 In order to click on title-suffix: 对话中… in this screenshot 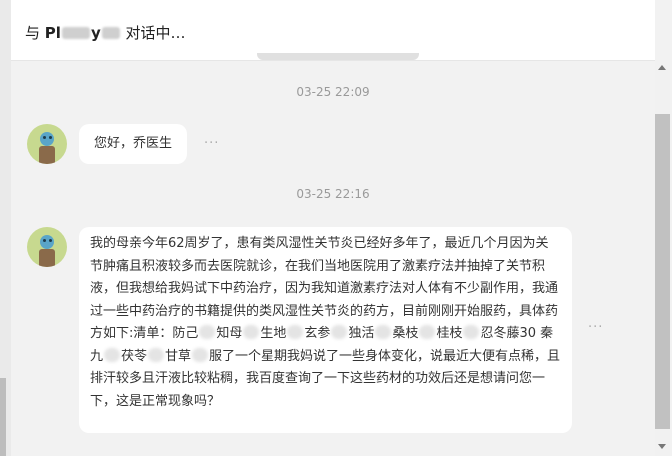, I will do `click(155, 33)`.